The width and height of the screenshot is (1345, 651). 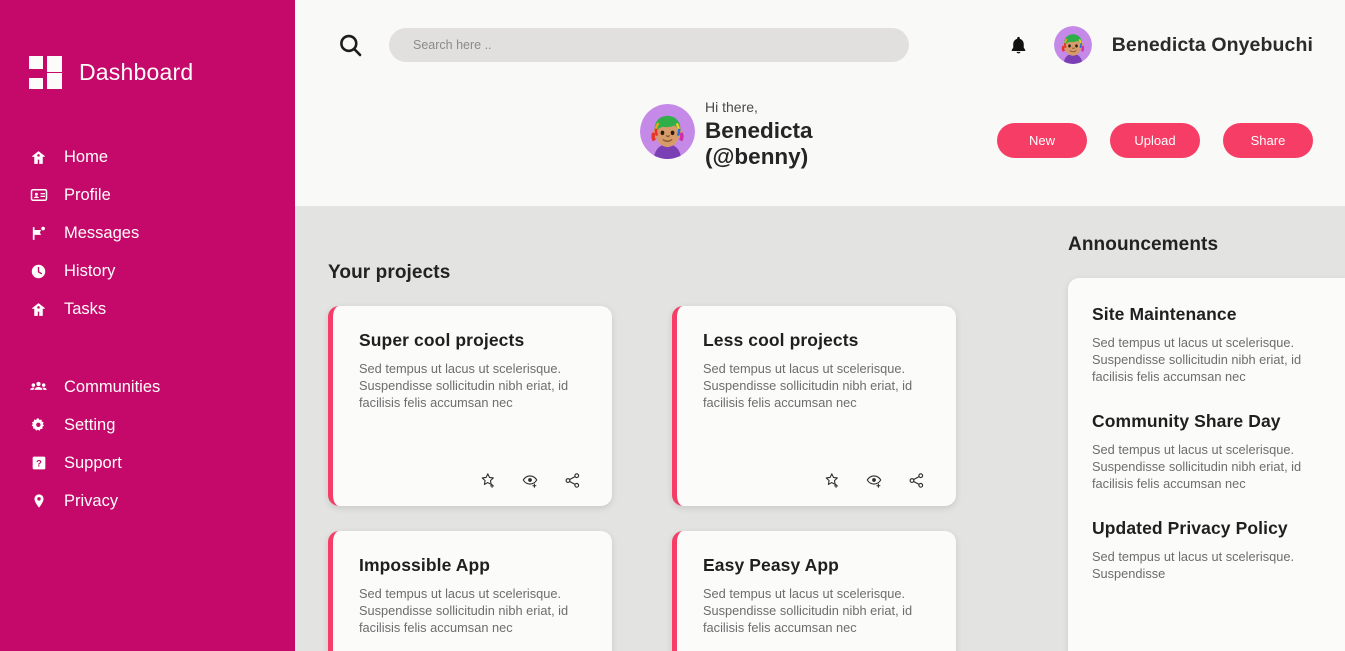 What do you see at coordinates (781, 340) in the screenshot?
I see `project-title: Less cool projects` at bounding box center [781, 340].